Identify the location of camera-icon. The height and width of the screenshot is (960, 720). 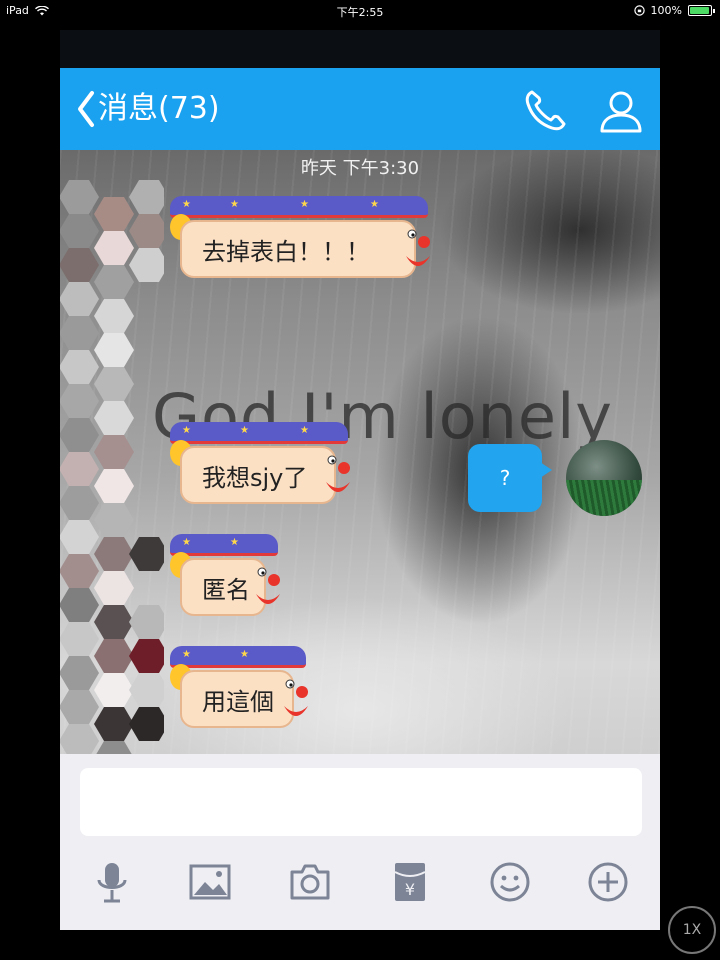
(310, 882).